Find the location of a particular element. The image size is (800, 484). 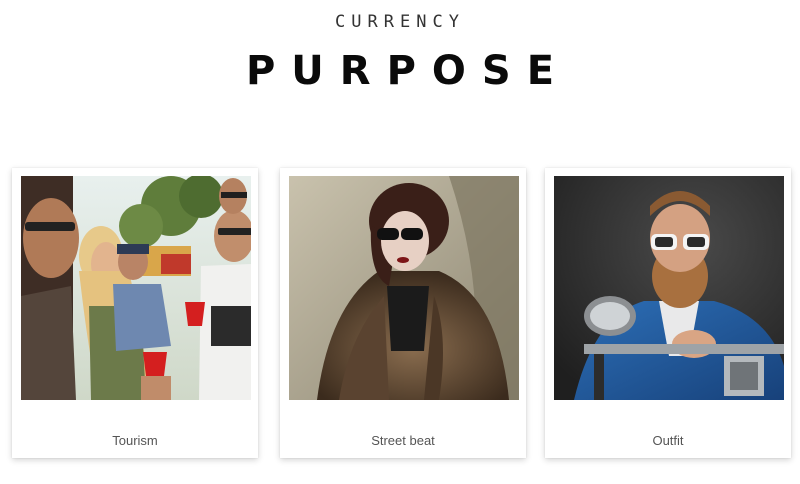

friends-party-sunglasses-photo is located at coordinates (136, 288).